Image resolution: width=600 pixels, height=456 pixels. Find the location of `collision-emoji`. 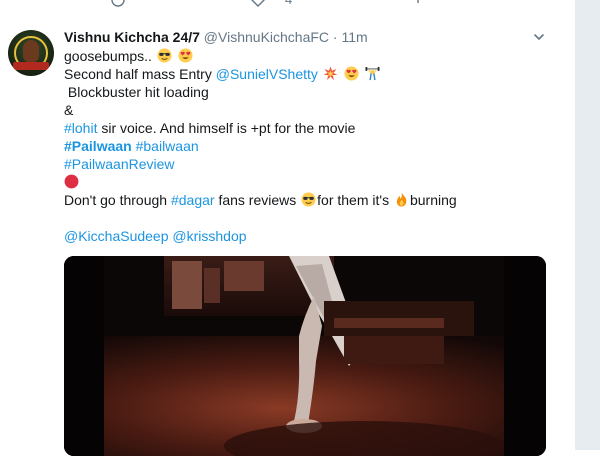

collision-emoji is located at coordinates (330, 73).